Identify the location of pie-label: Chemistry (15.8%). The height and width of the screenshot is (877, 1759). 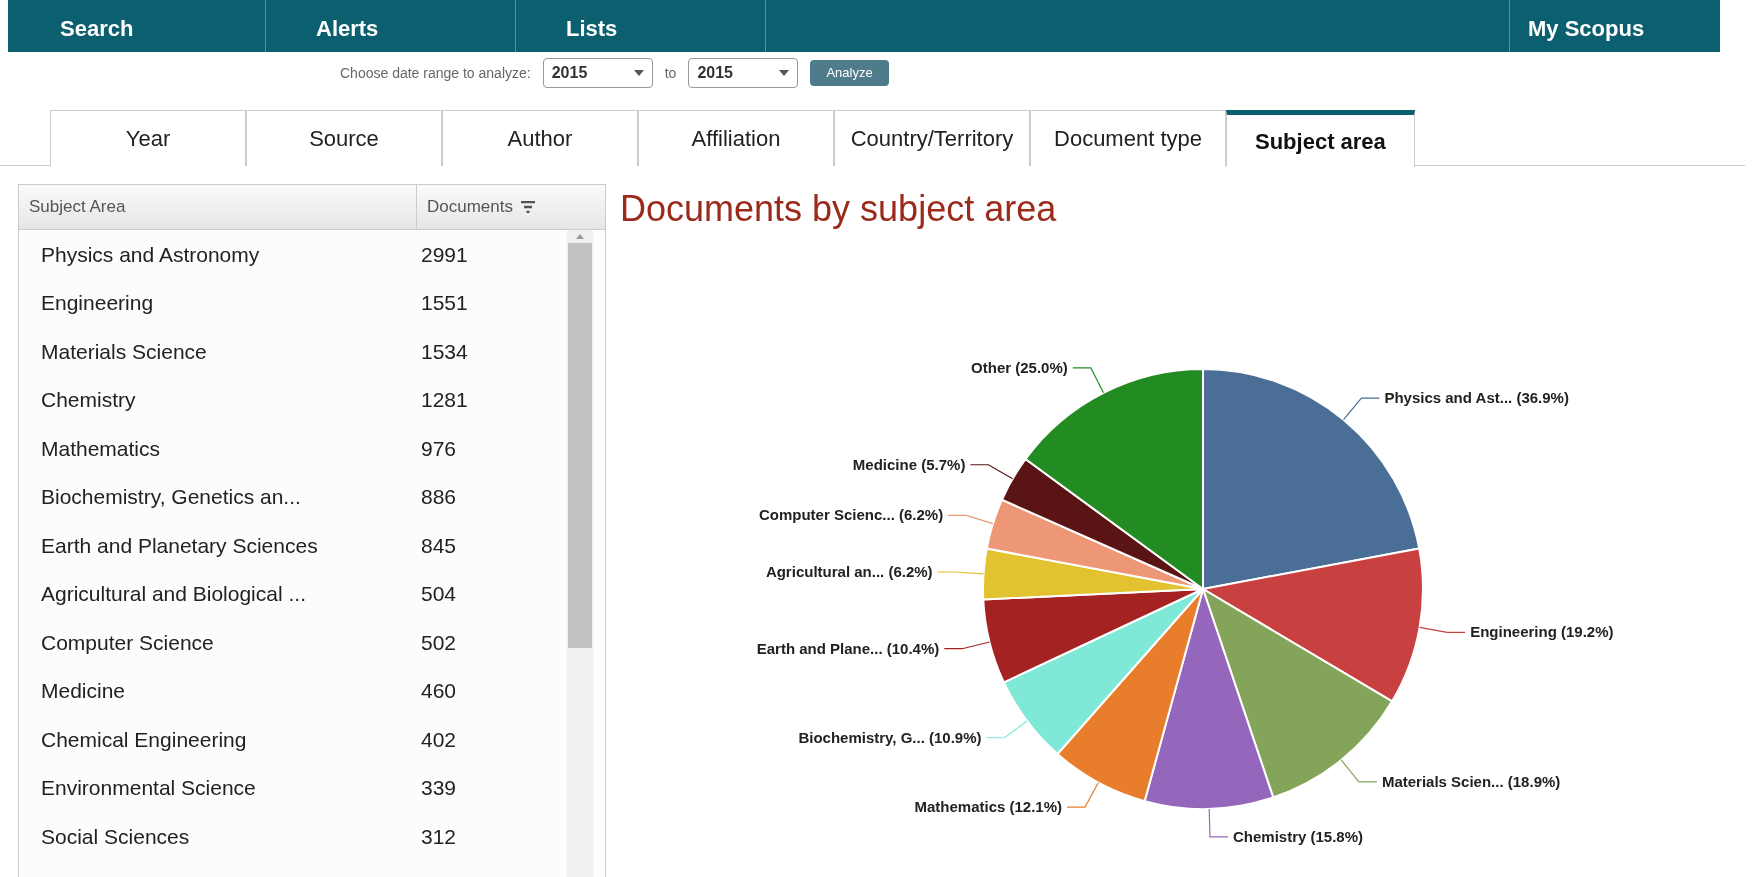
(1298, 836).